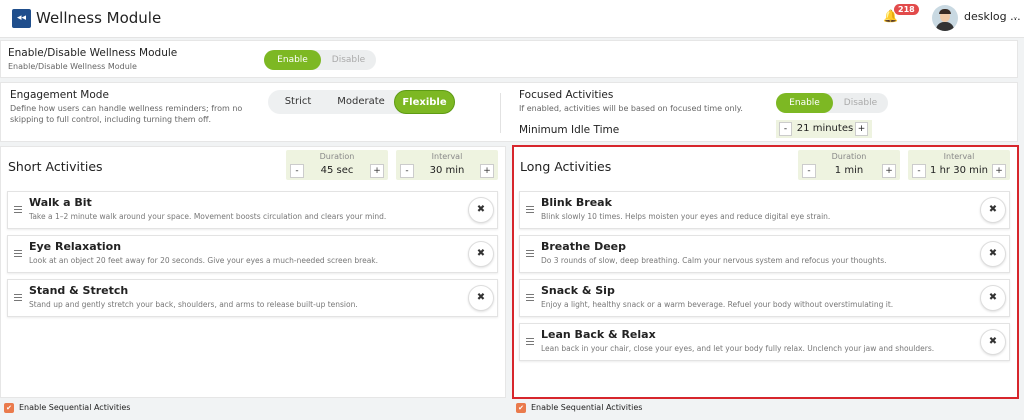  I want to click on long-duration-stepper: Duration - 1 min +, so click(849, 165).